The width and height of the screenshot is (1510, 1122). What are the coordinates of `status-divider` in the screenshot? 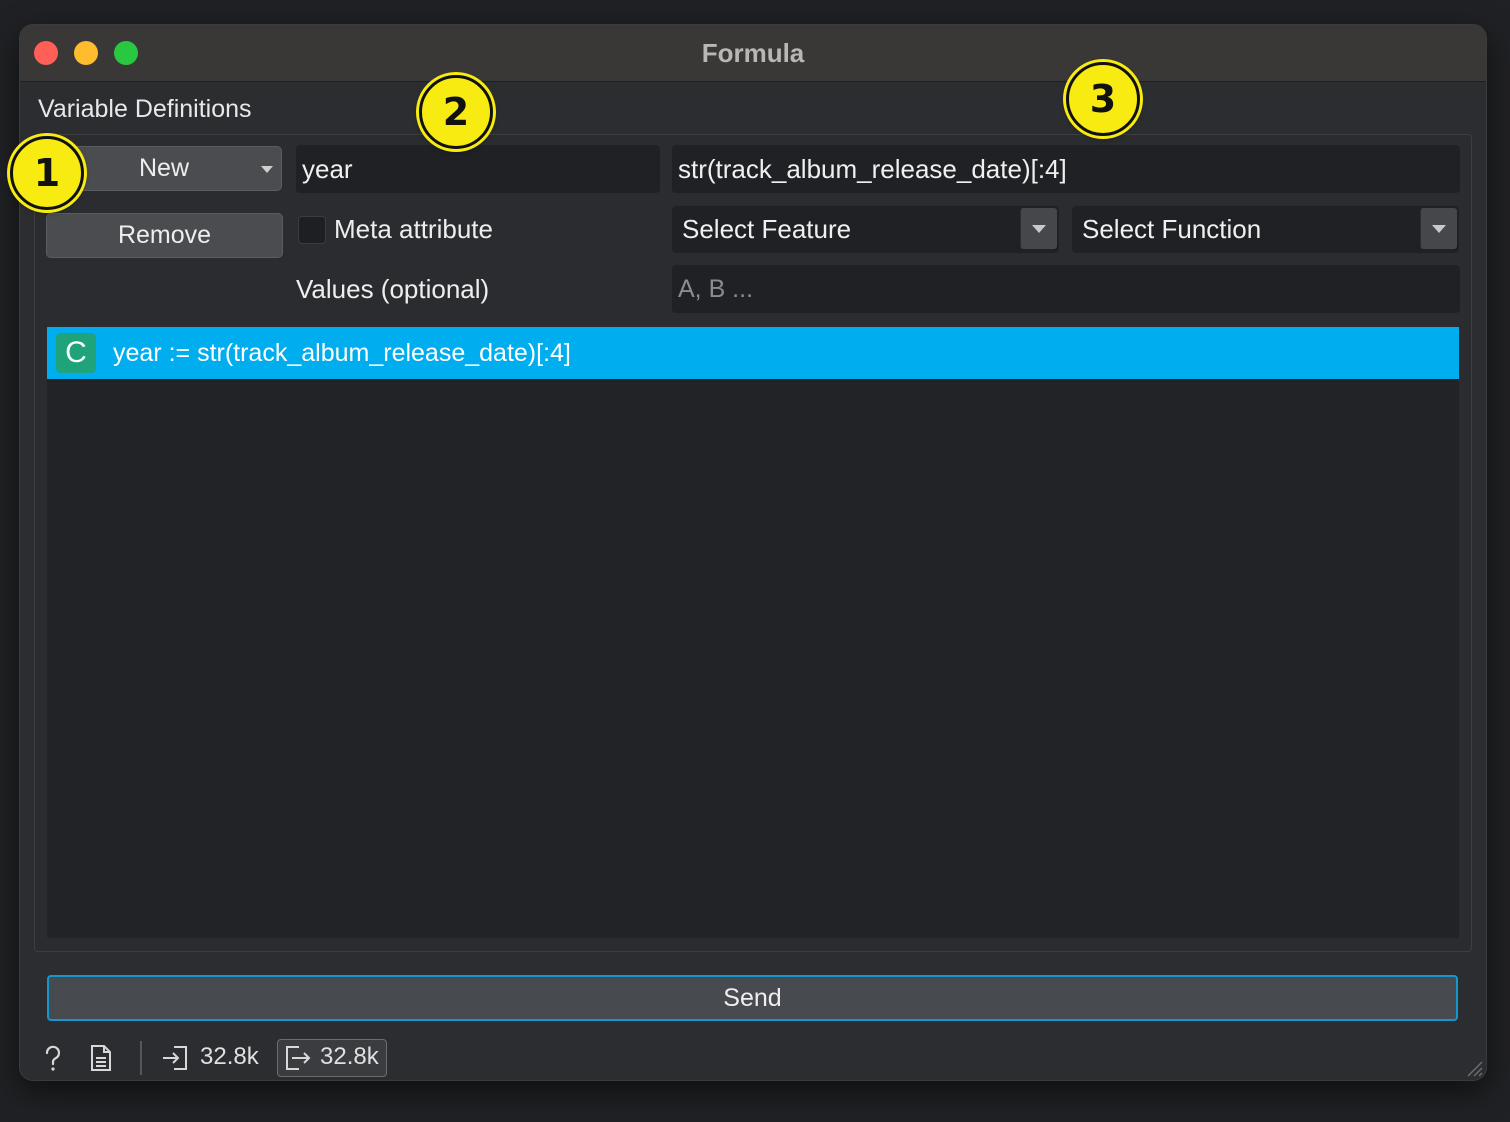 It's located at (141, 1058).